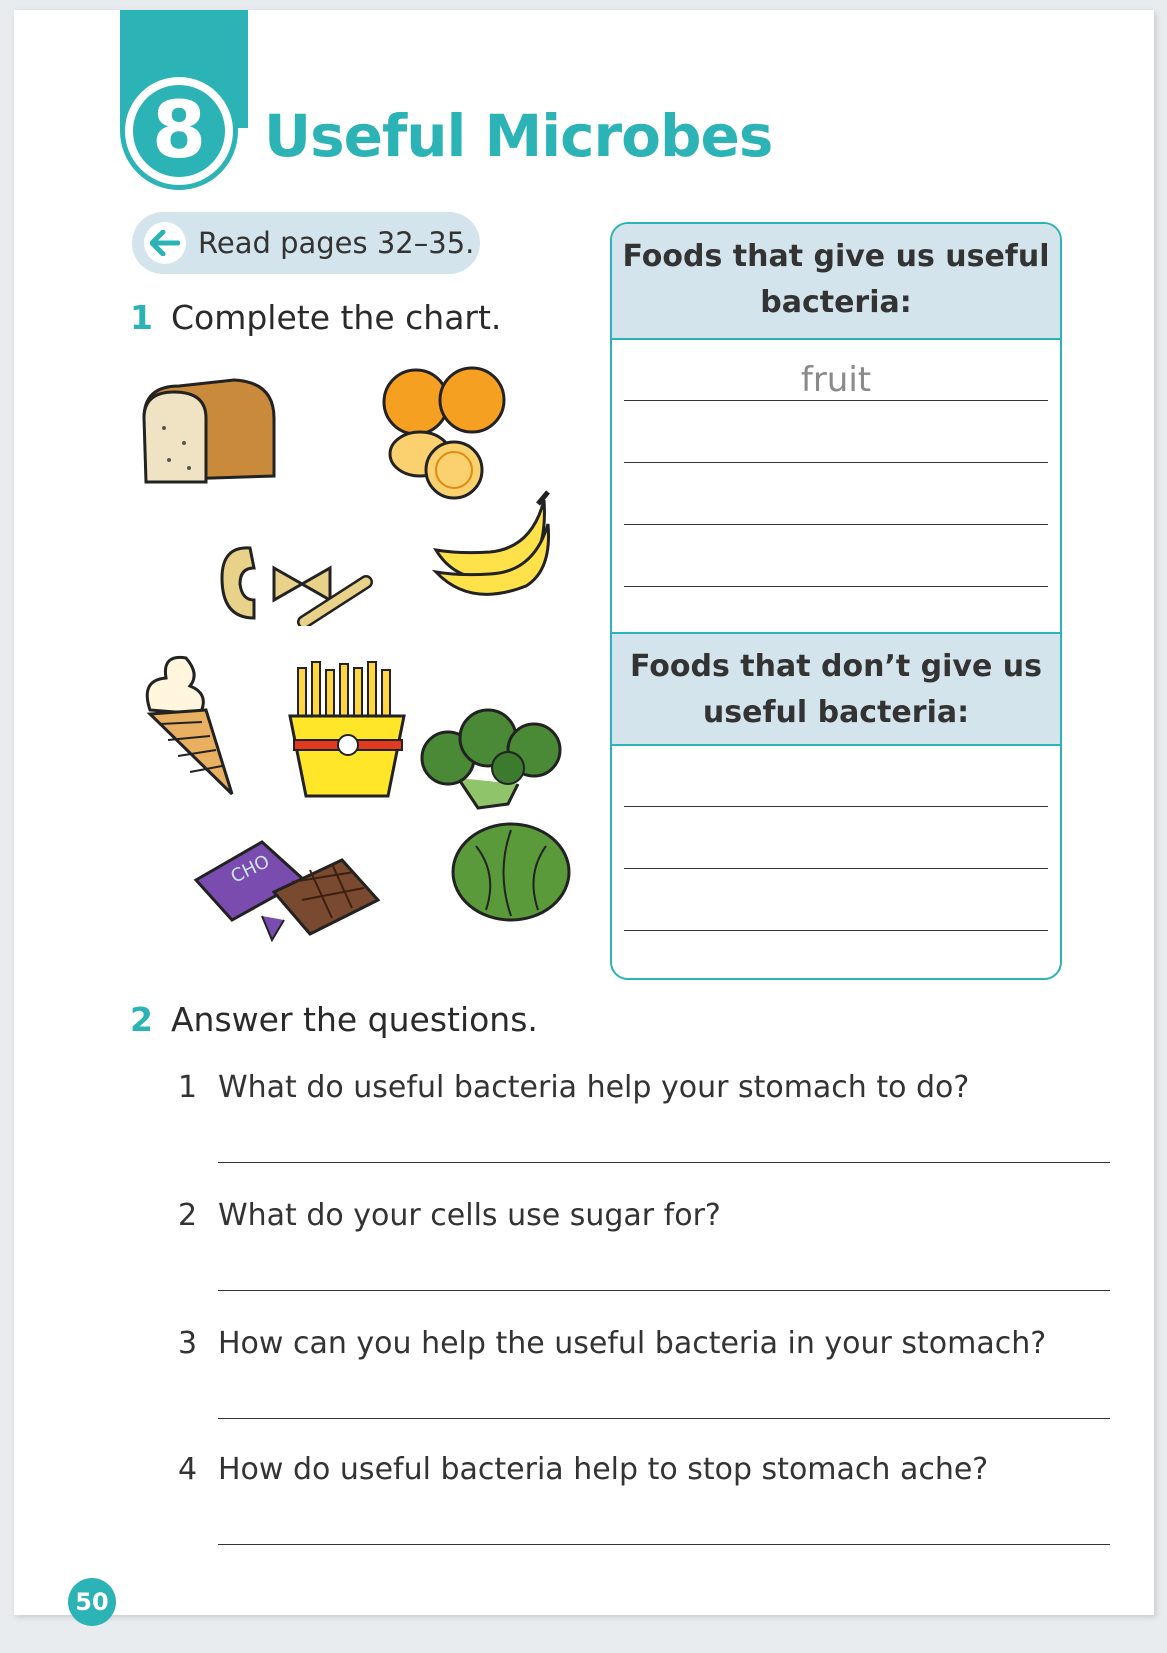 The height and width of the screenshot is (1653, 1167). What do you see at coordinates (336, 317) in the screenshot?
I see `exercise-instruction: Complete the chart.` at bounding box center [336, 317].